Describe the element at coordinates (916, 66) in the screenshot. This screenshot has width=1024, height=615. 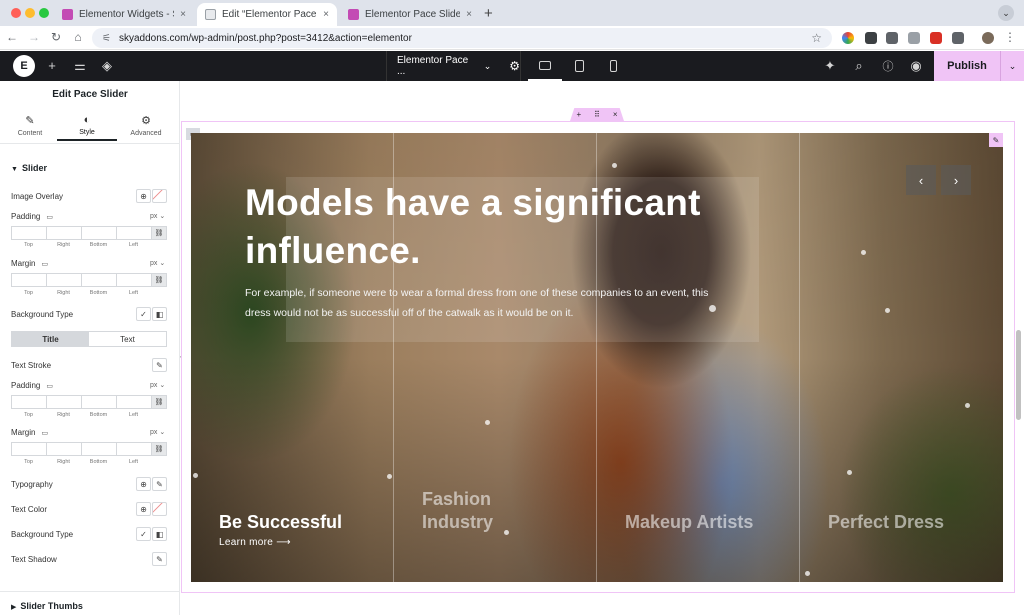
I see `preview-eye-icon: ◉` at that location.